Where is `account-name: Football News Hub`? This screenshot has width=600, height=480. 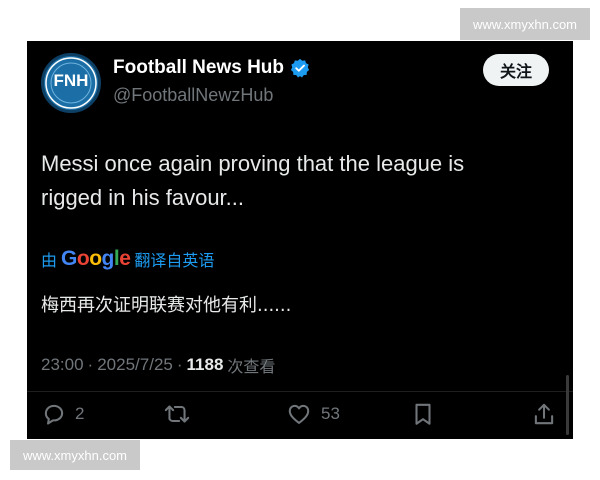
account-name: Football News Hub is located at coordinates (198, 68).